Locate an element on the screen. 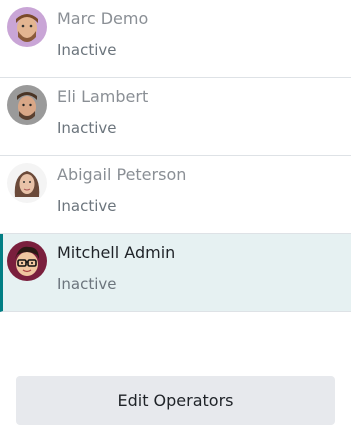  mitchell-admin-avatar is located at coordinates (27, 261).